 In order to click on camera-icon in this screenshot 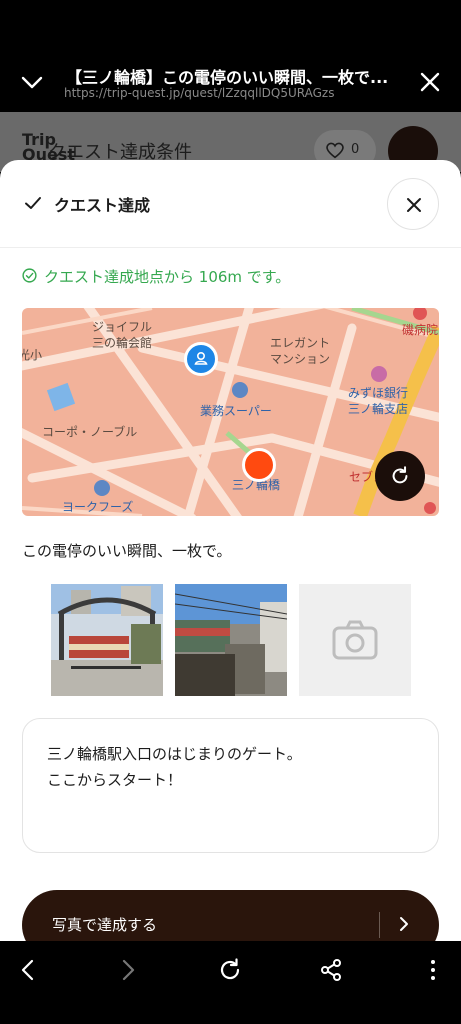, I will do `click(355, 640)`.